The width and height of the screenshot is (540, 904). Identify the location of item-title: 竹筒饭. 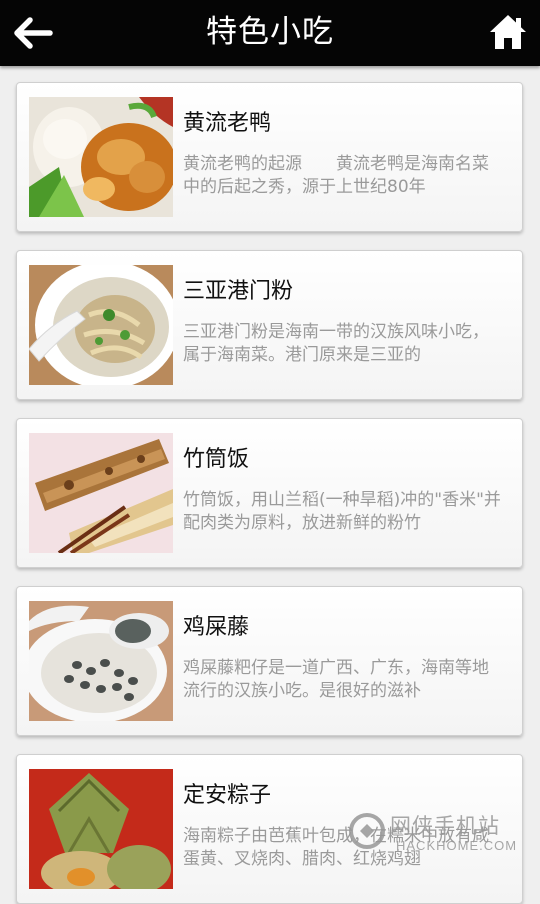
(216, 459).